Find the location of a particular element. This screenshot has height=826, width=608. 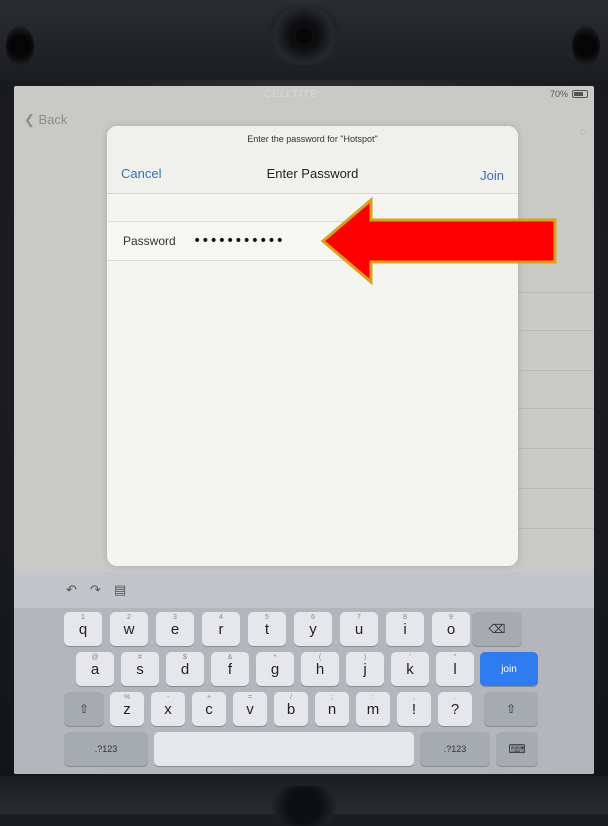

keyboard-dismiss-key: ⌨ is located at coordinates (517, 749).